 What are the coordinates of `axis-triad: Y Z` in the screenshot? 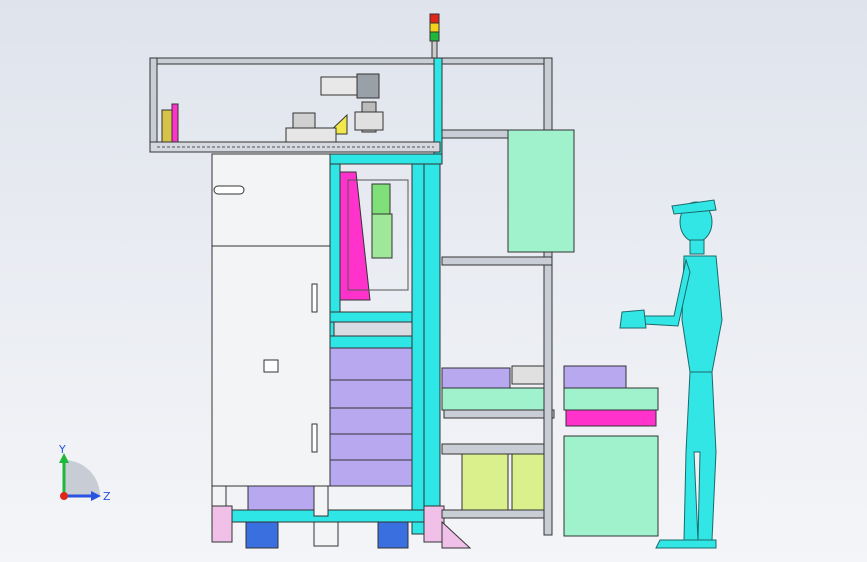 It's located at (84, 473).